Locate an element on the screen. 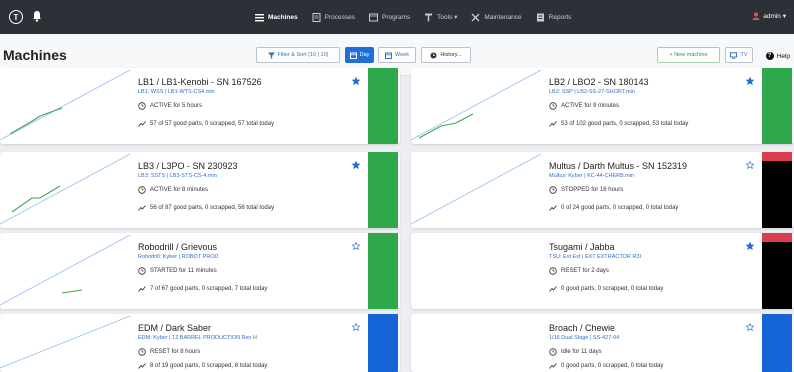 The height and width of the screenshot is (372, 794). help-button: ? Help is located at coordinates (777, 56).